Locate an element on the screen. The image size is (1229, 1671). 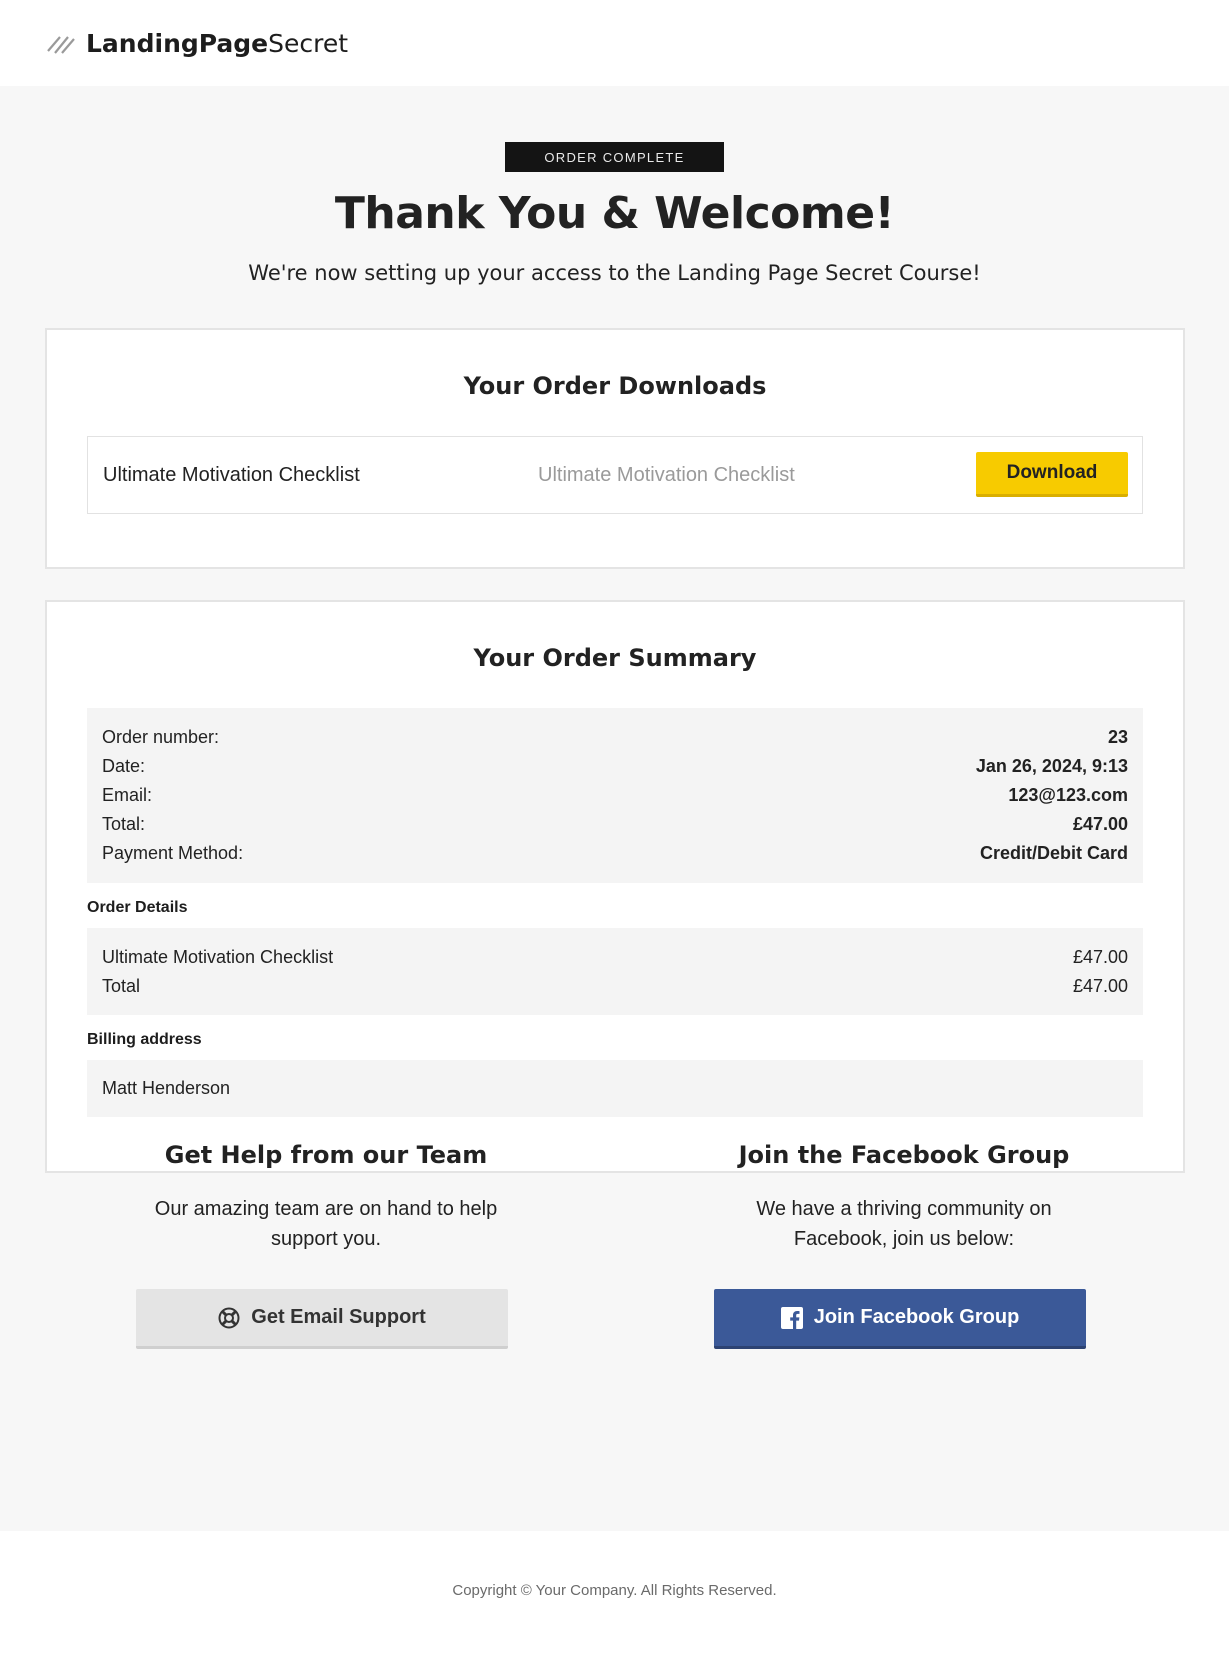
order-total-value: £47.00 is located at coordinates (1100, 824).